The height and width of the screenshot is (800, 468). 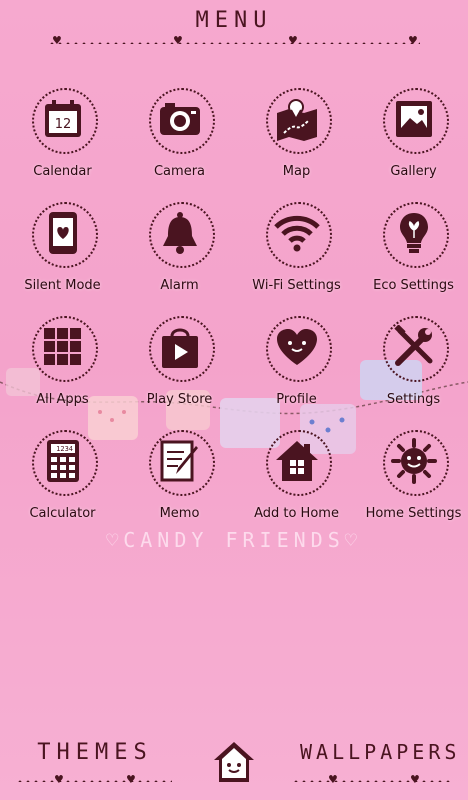 I want to click on candy-friends-watermark: ♡CANDY FRIENDS♡, so click(x=234, y=540).